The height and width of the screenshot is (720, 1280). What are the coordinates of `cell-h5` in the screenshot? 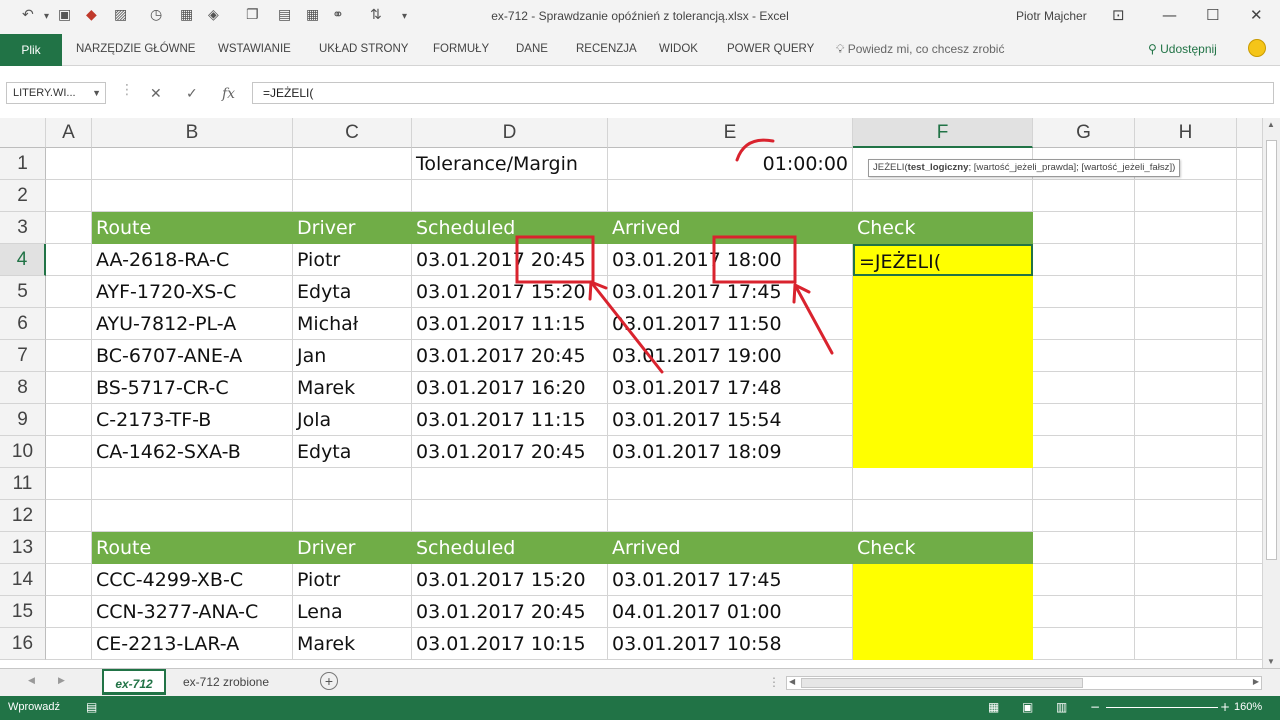 It's located at (1186, 292).